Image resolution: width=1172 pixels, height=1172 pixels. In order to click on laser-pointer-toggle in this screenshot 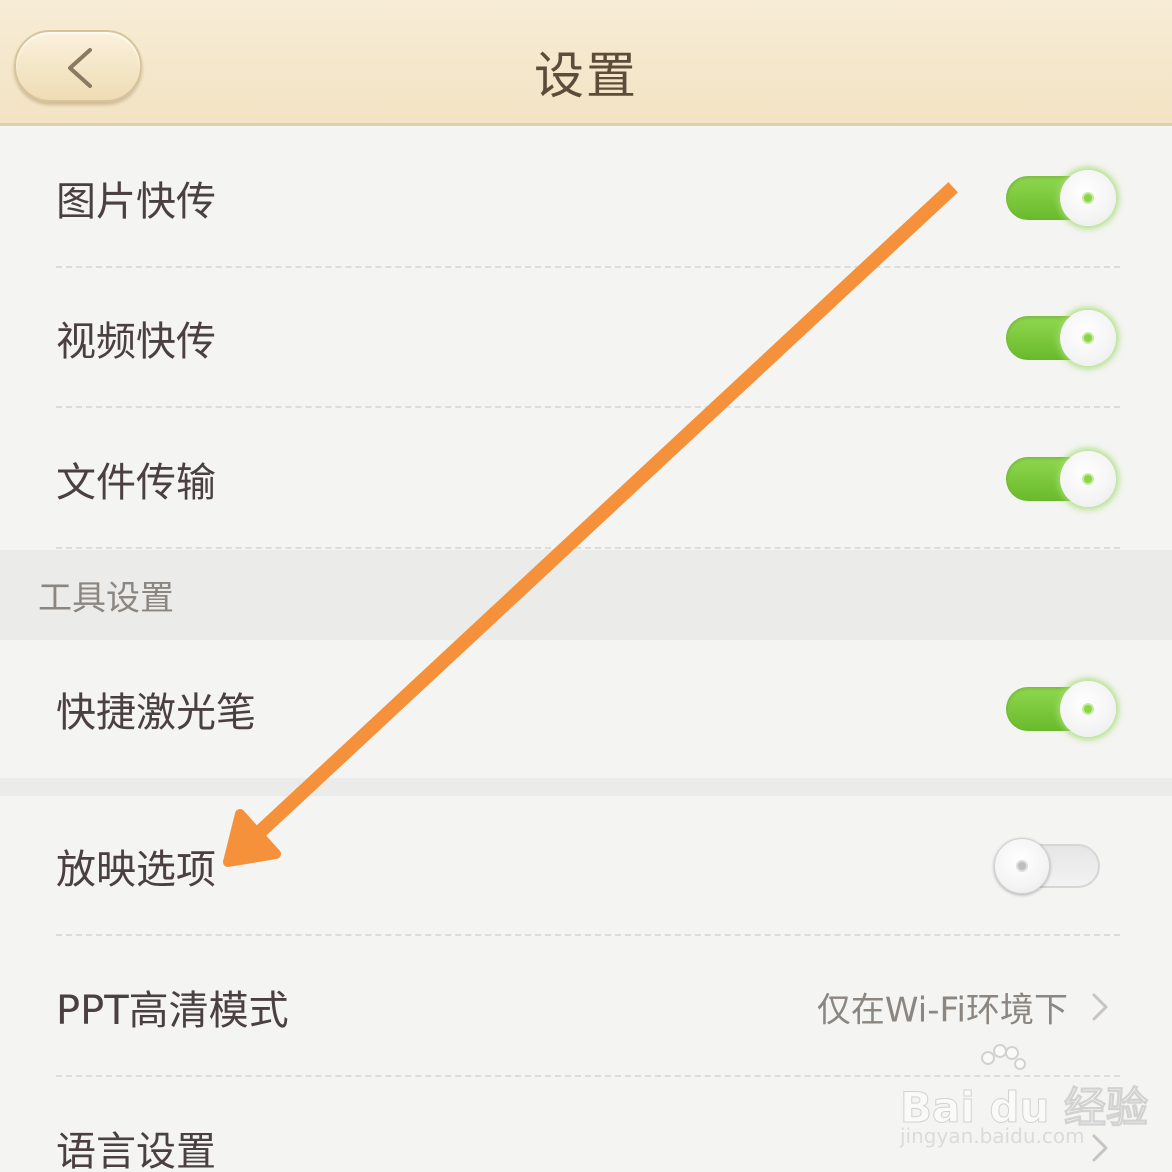, I will do `click(1061, 709)`.